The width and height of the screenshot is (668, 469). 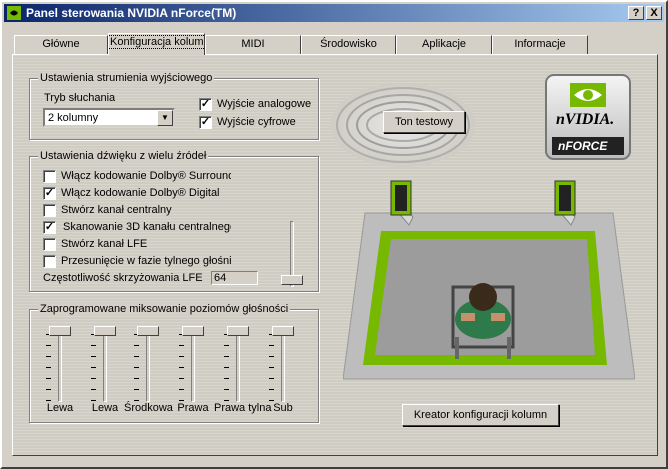 What do you see at coordinates (348, 44) in the screenshot?
I see `tab-srodowisko: Środowisko` at bounding box center [348, 44].